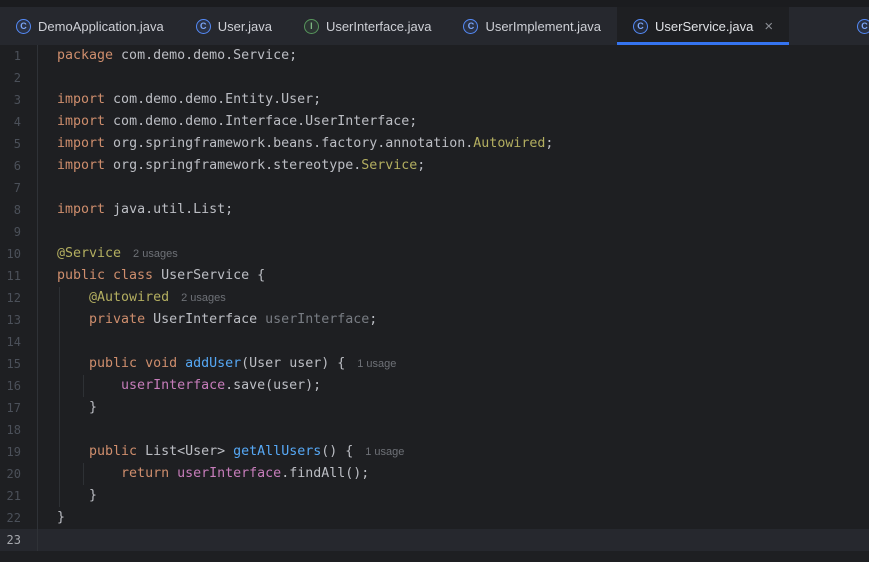  What do you see at coordinates (117, 253) in the screenshot?
I see `code-text: @Service 2 usages` at bounding box center [117, 253].